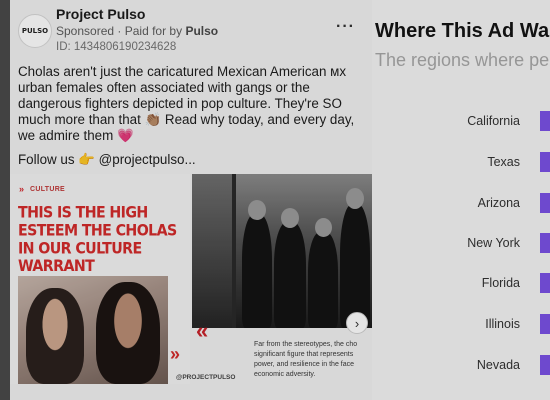 The height and width of the screenshot is (400, 550). Describe the element at coordinates (462, 31) in the screenshot. I see `panel-title: Where This Ad Wa` at that location.